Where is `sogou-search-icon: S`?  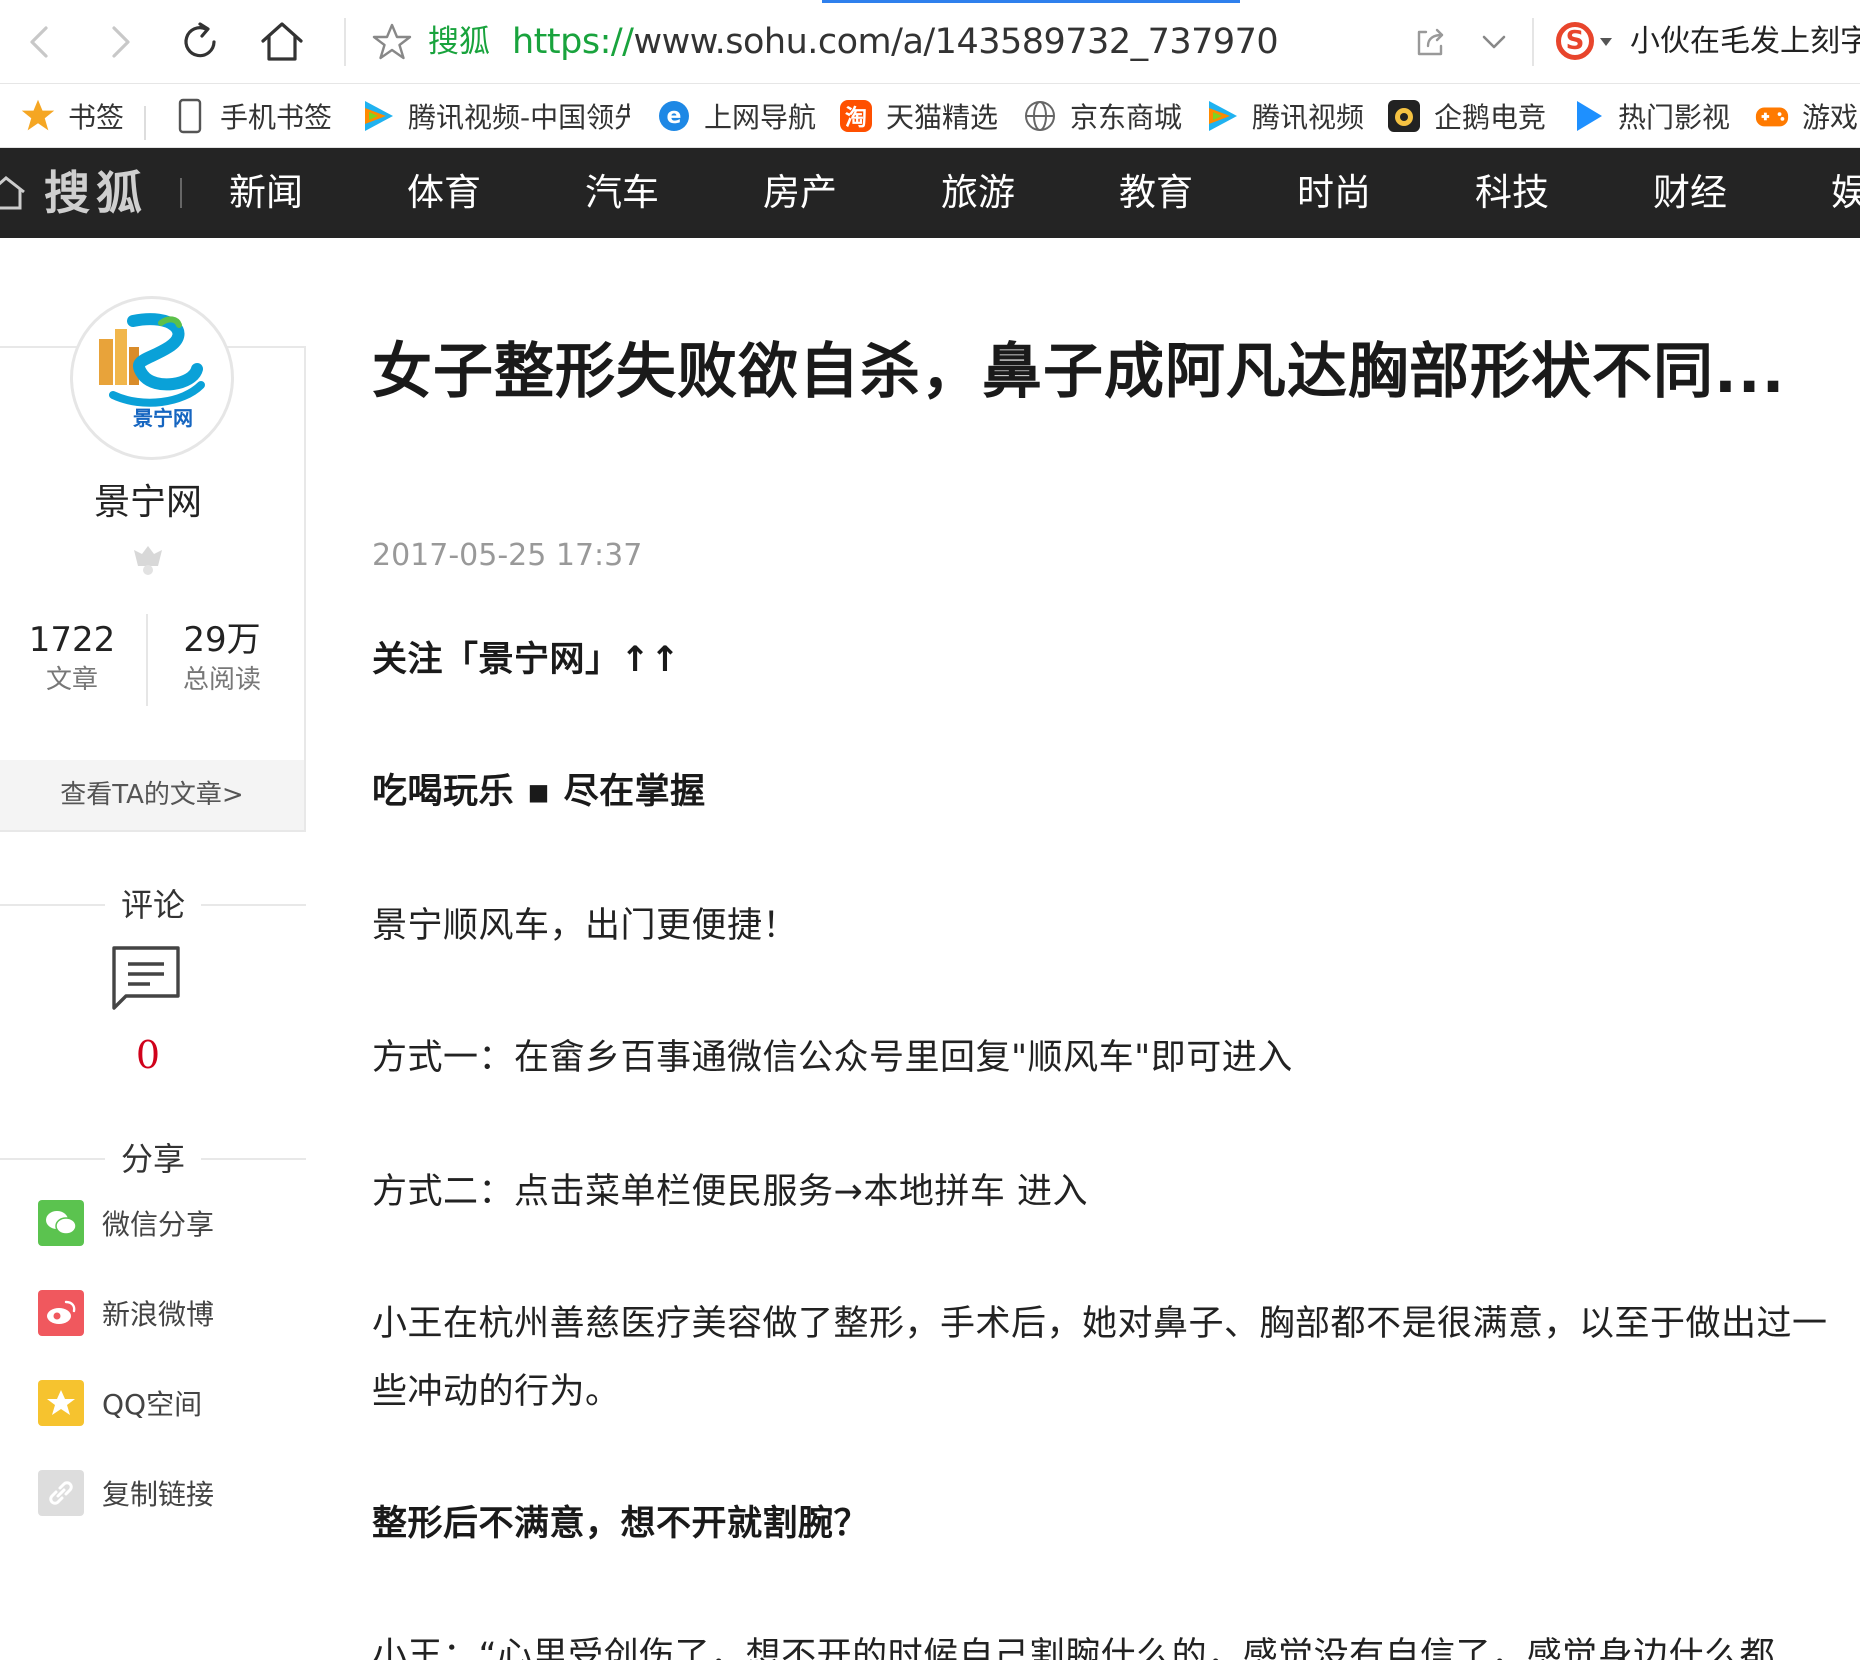
sogou-search-icon: S is located at coordinates (1575, 41).